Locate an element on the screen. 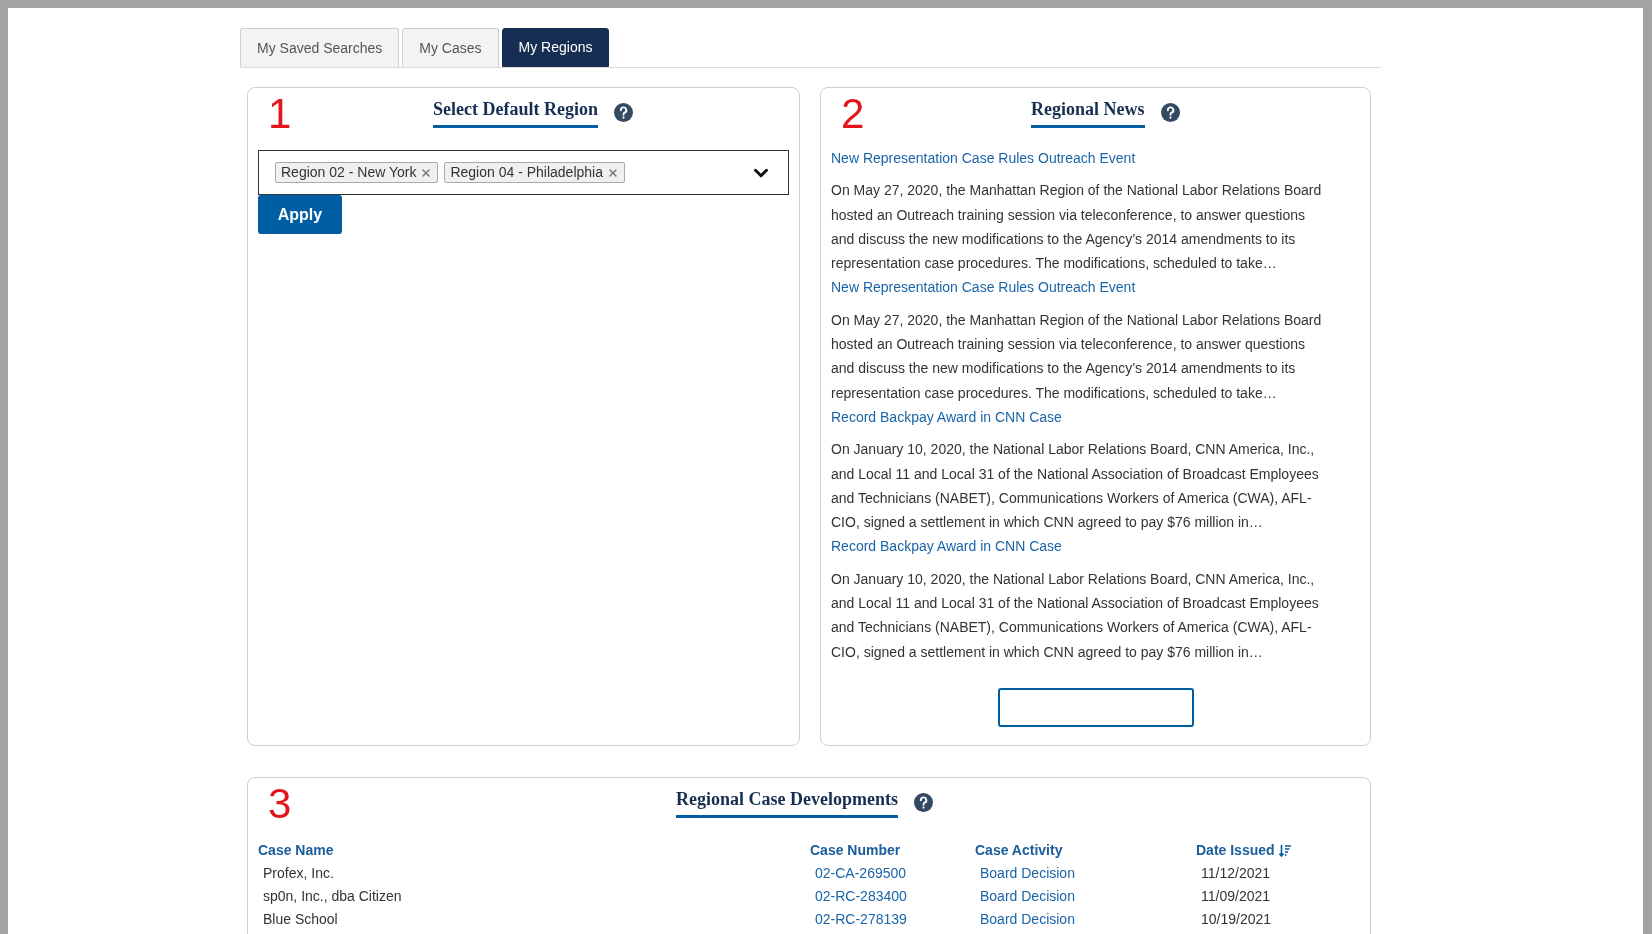 The image size is (1652, 934). date-issued: 10/19/2021 is located at coordinates (1237, 919).